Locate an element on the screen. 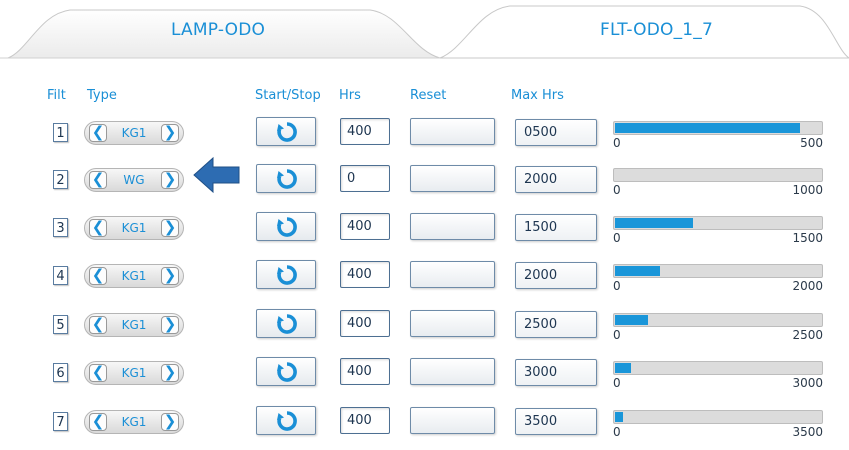  header-filt: Filt is located at coordinates (56, 95).